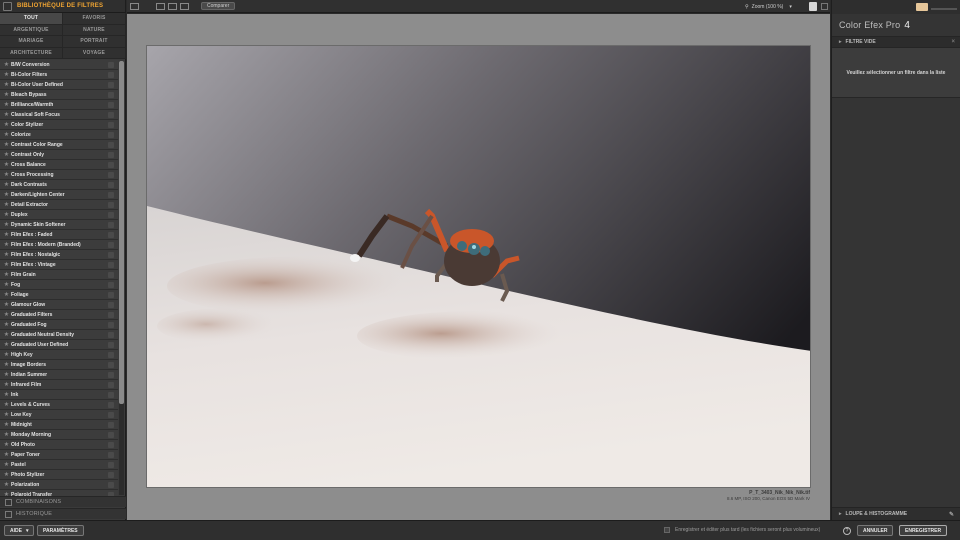 The image size is (960, 540). I want to click on single-view-icon, so click(160, 6).